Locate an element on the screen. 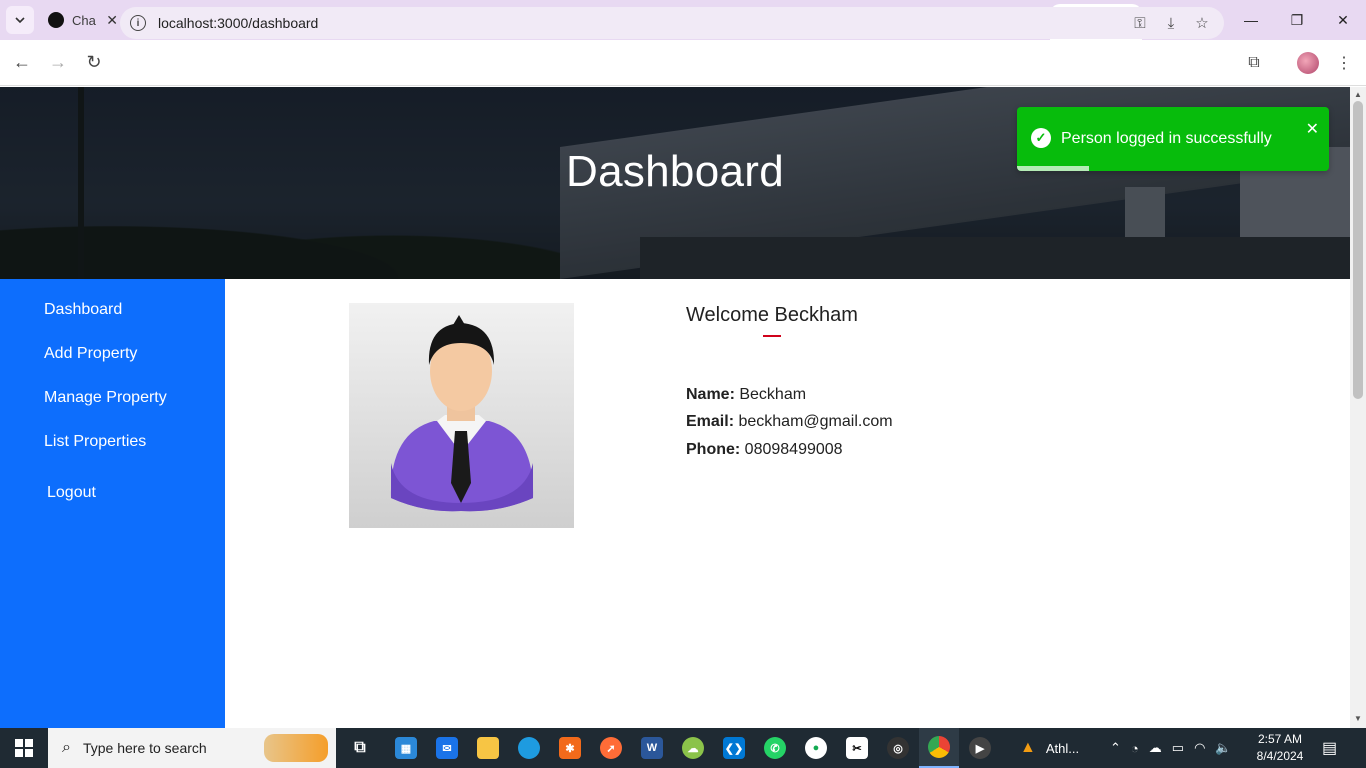 Image resolution: width=1366 pixels, height=768 pixels. search-placeholder: Type here to search is located at coordinates (144, 748).